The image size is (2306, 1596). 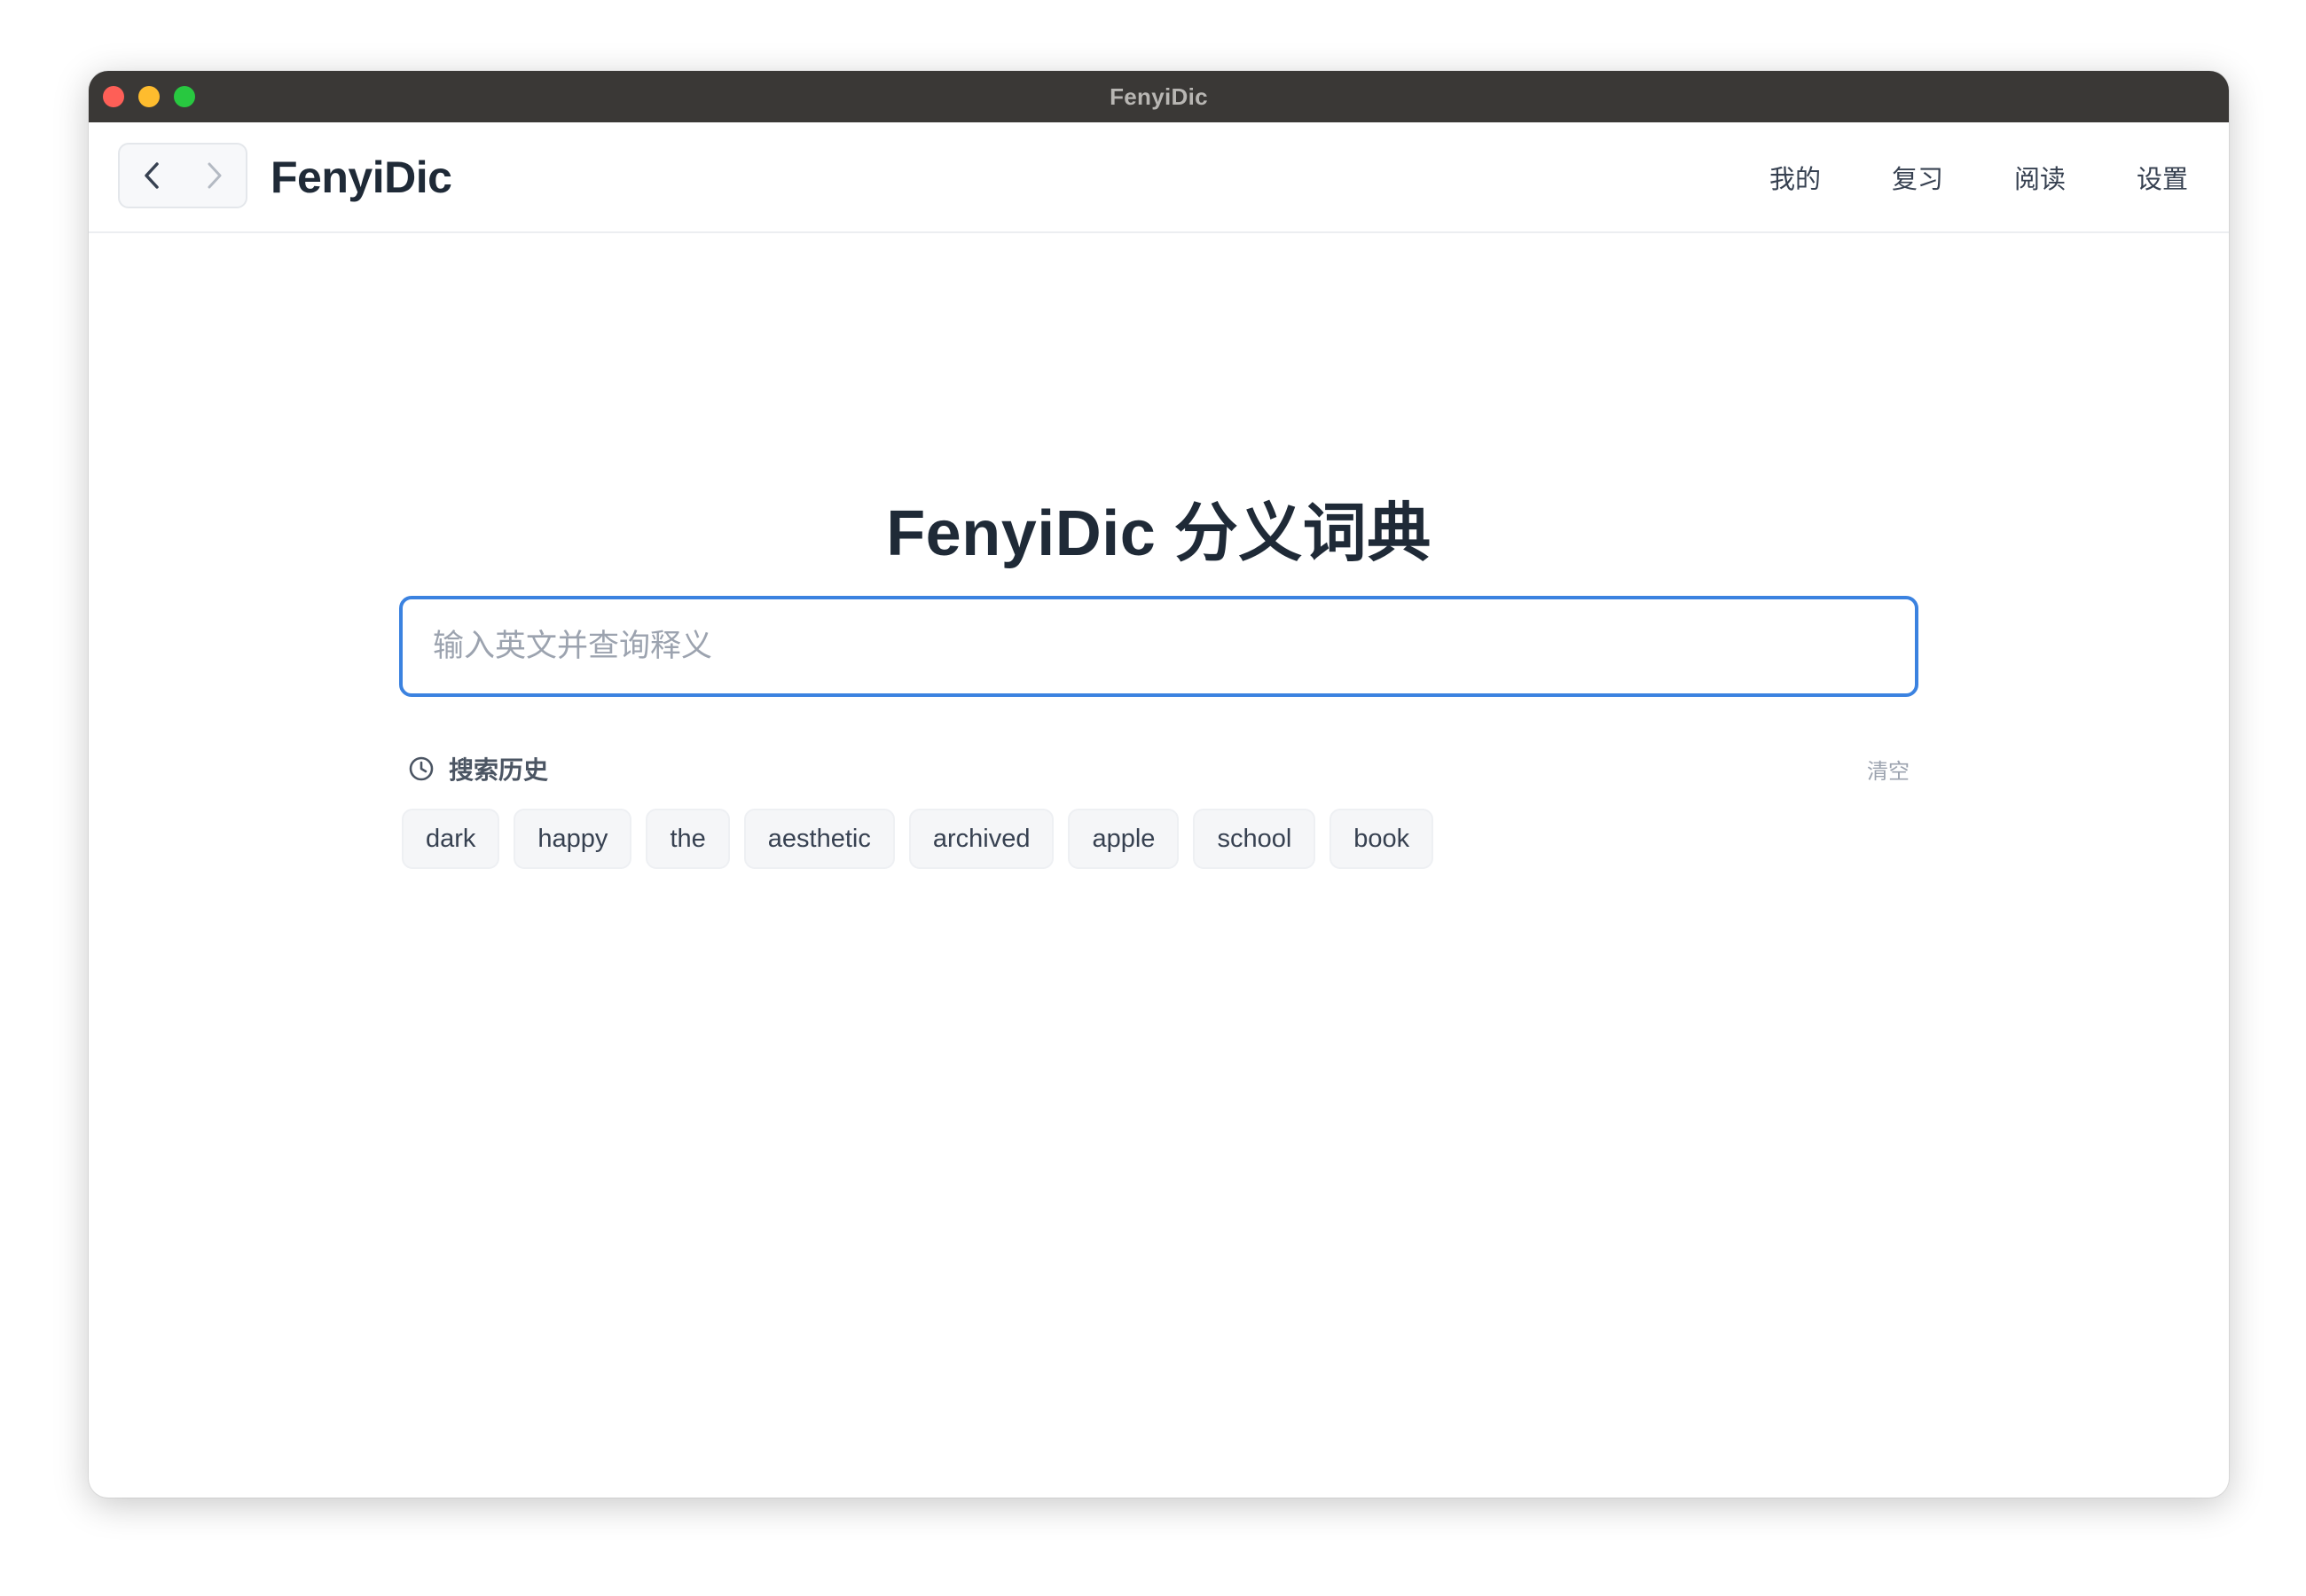 I want to click on traffic-lights, so click(x=149, y=97).